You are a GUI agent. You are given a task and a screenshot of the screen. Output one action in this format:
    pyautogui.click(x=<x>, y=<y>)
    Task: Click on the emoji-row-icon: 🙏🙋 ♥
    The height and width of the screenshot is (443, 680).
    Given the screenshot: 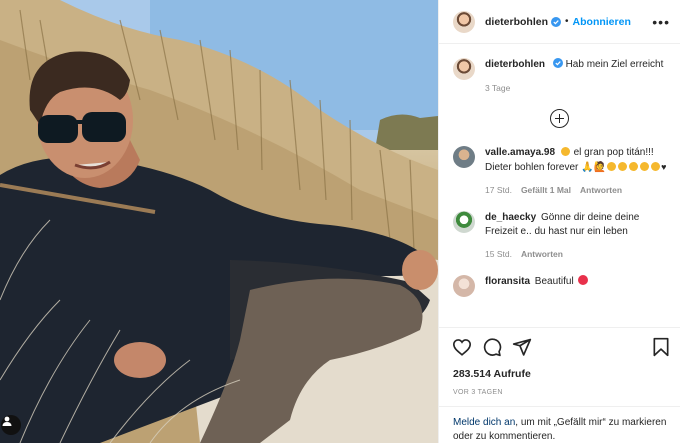 What is the action you would take?
    pyautogui.click(x=624, y=167)
    